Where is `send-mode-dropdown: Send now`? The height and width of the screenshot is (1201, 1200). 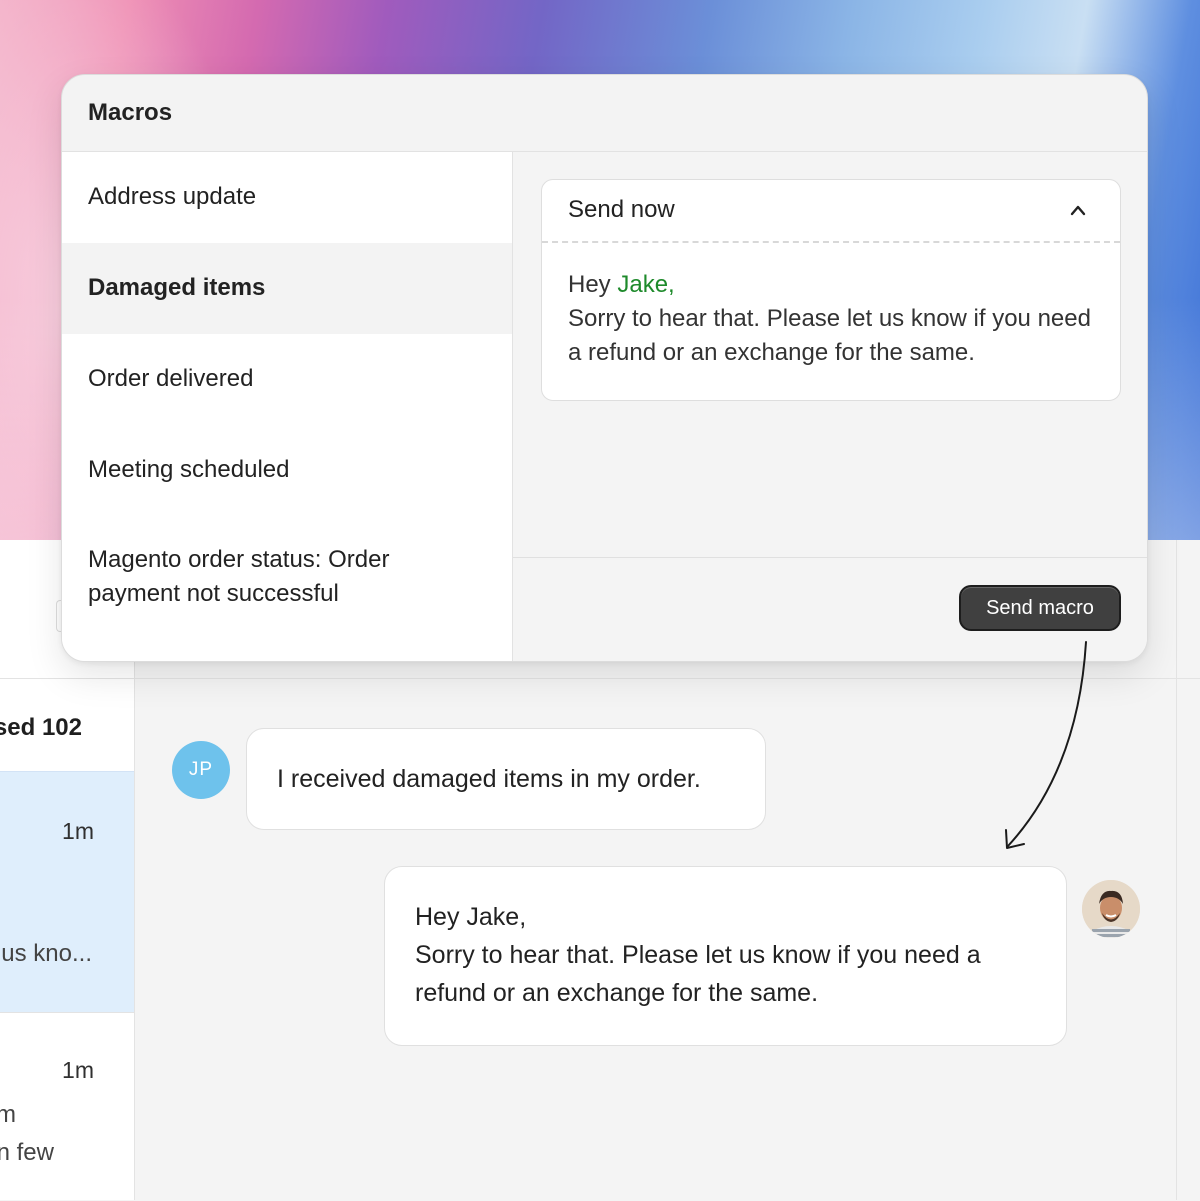 send-mode-dropdown: Send now is located at coordinates (831, 211).